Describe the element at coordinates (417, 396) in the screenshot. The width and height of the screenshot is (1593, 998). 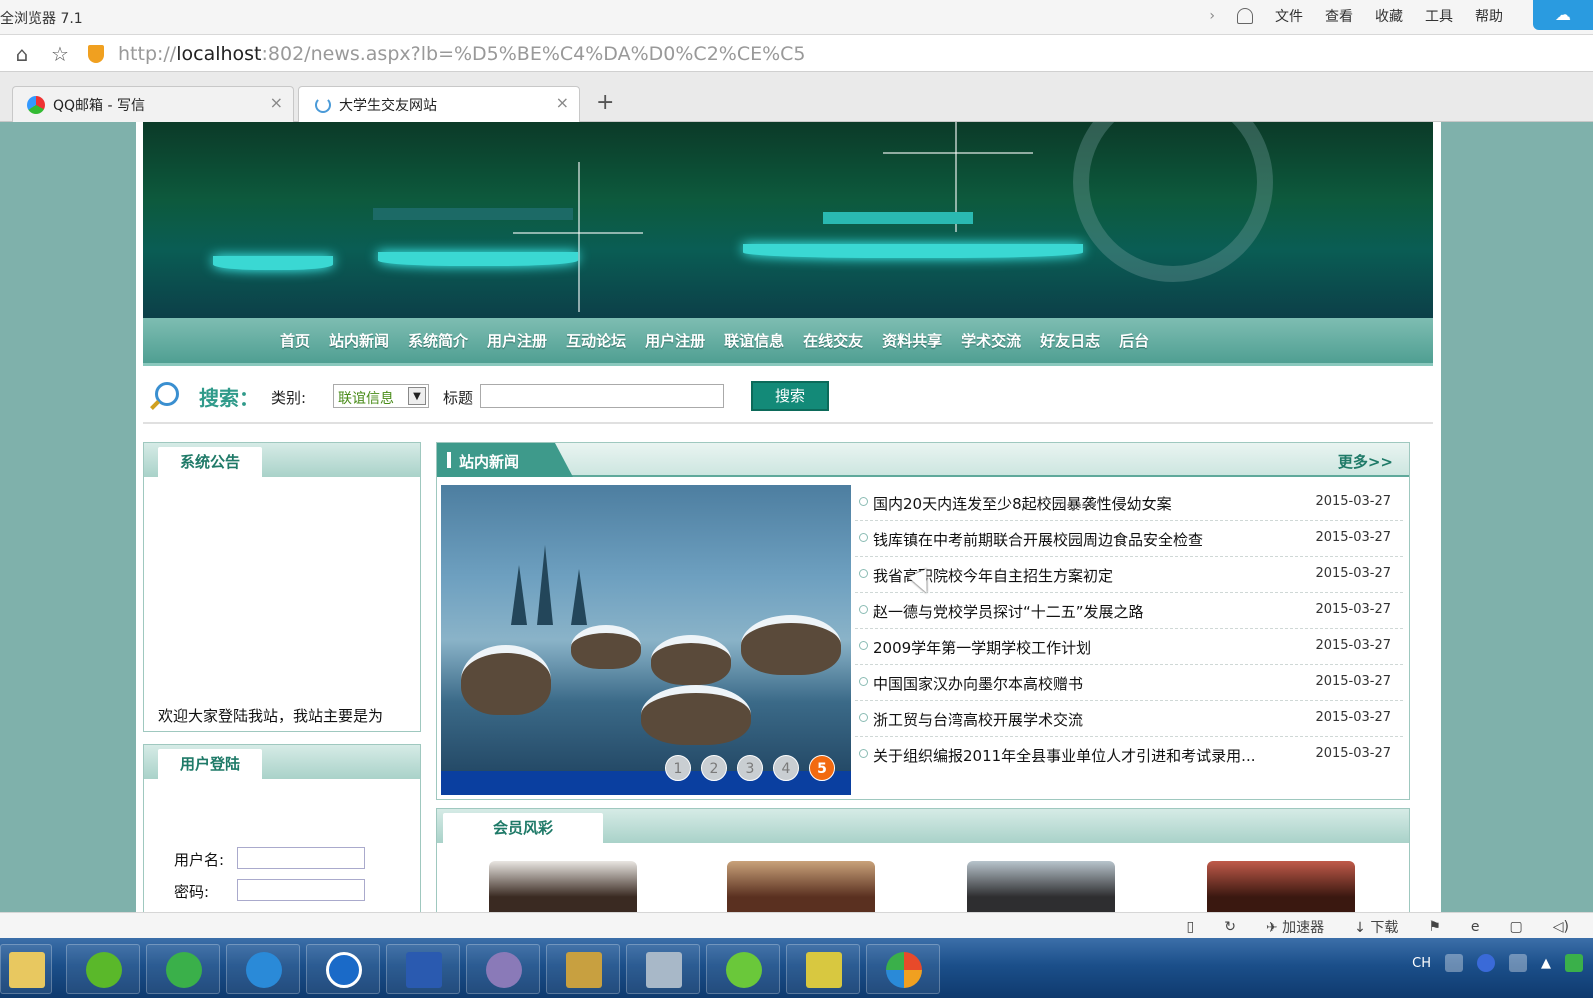
I see `chevron-down-icon: ▼` at that location.